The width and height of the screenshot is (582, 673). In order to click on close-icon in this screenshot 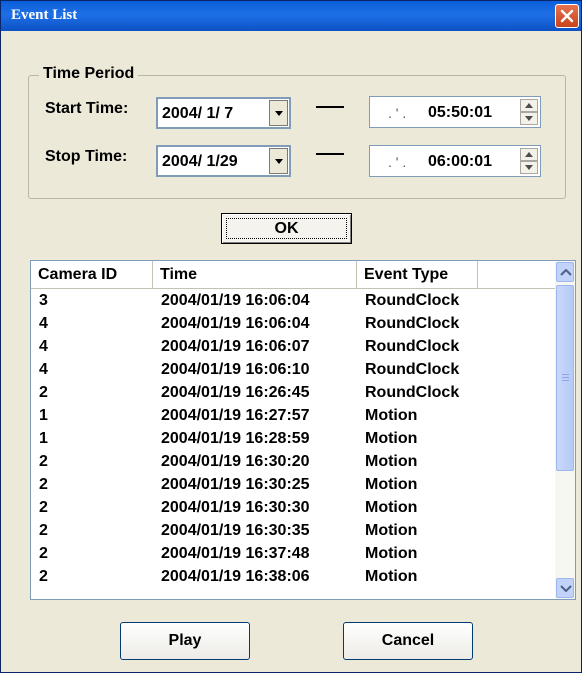, I will do `click(567, 16)`.